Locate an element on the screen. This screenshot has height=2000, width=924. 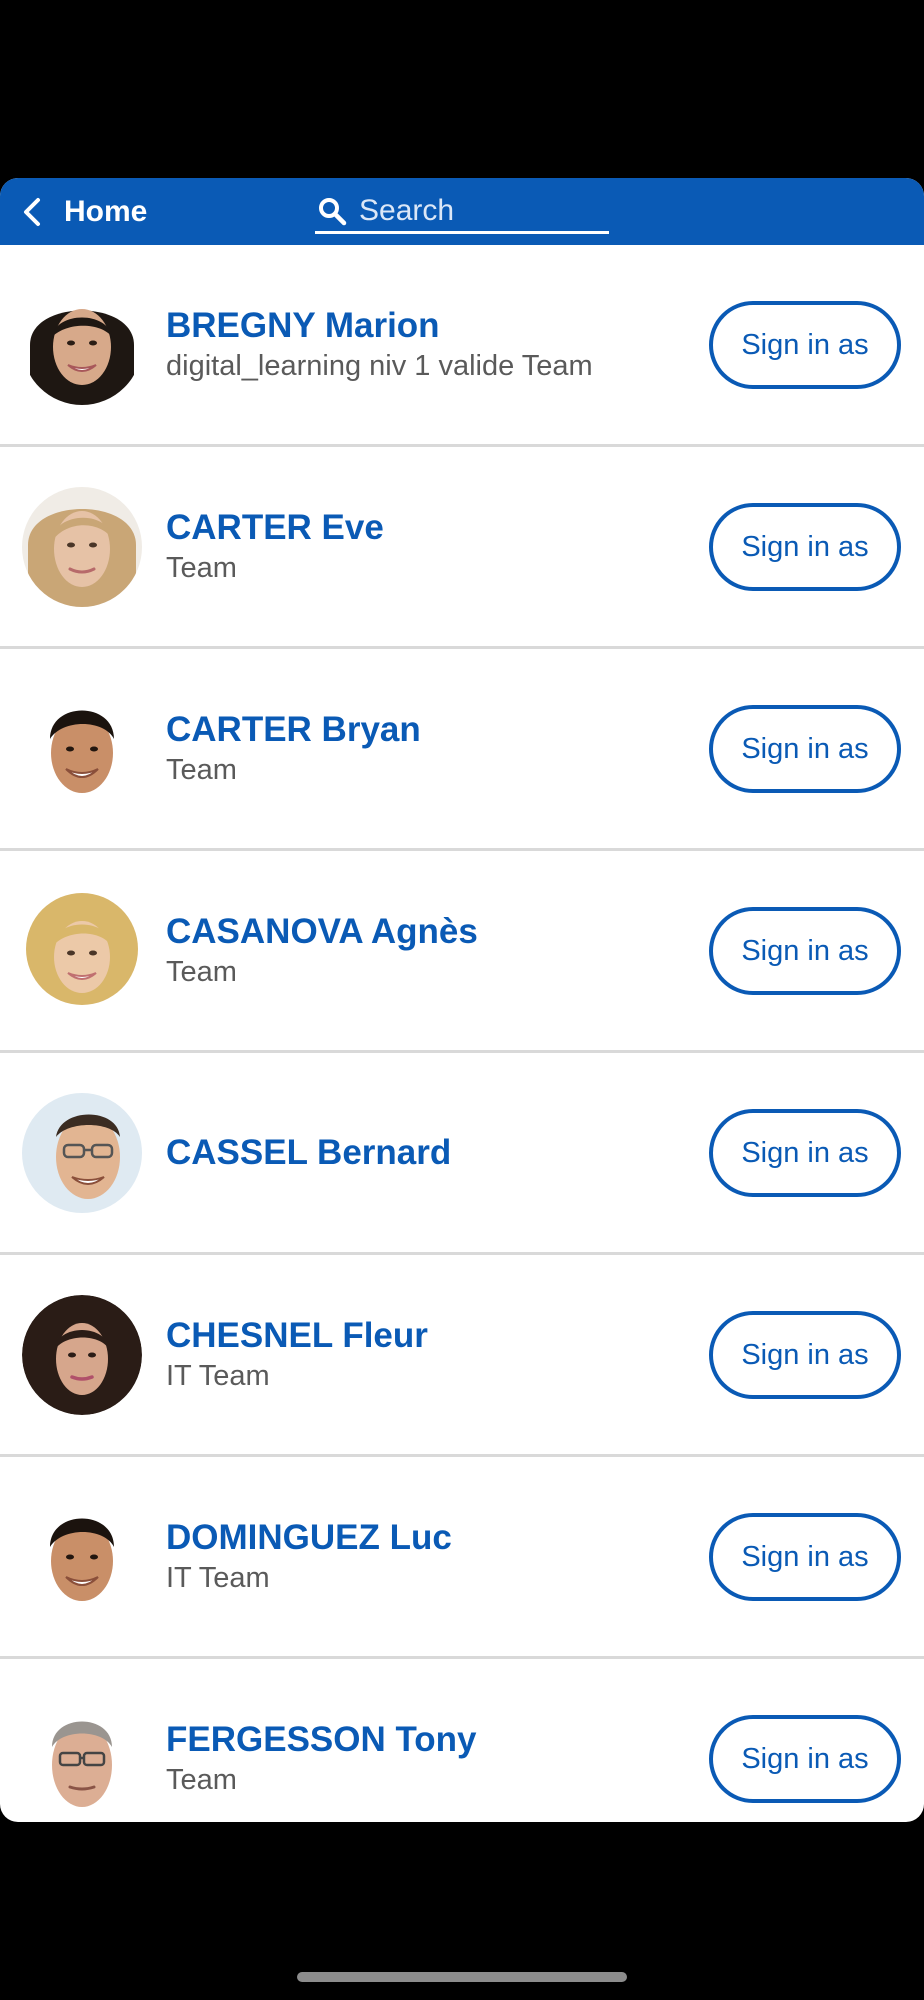
user-info: CASSEL Bernard is located at coordinates (426, 1152).